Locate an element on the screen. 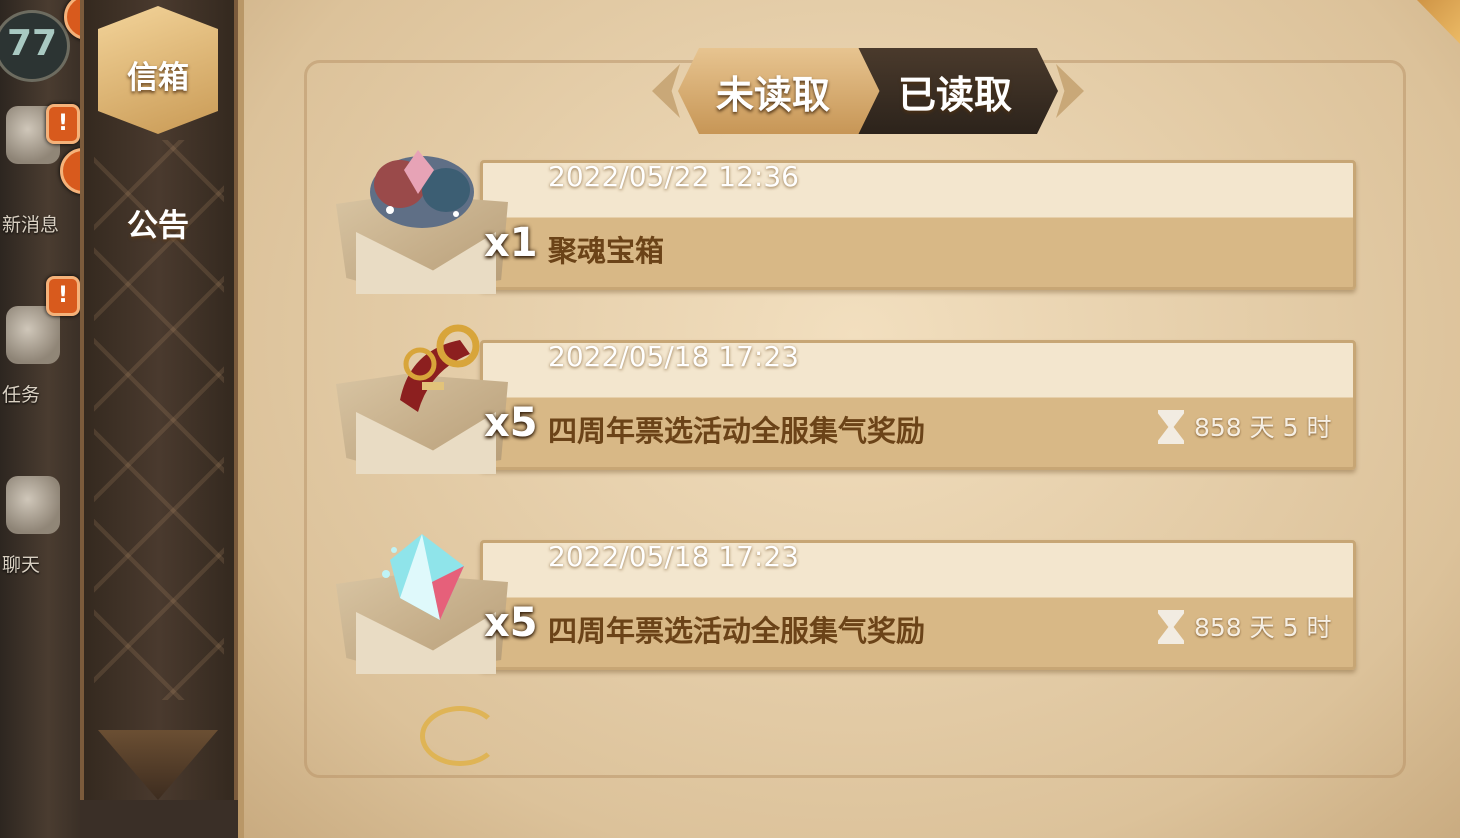  left-hud-strip: 77 ! 新消息 ! ! 任务 ! 聊天 is located at coordinates (55, 419).